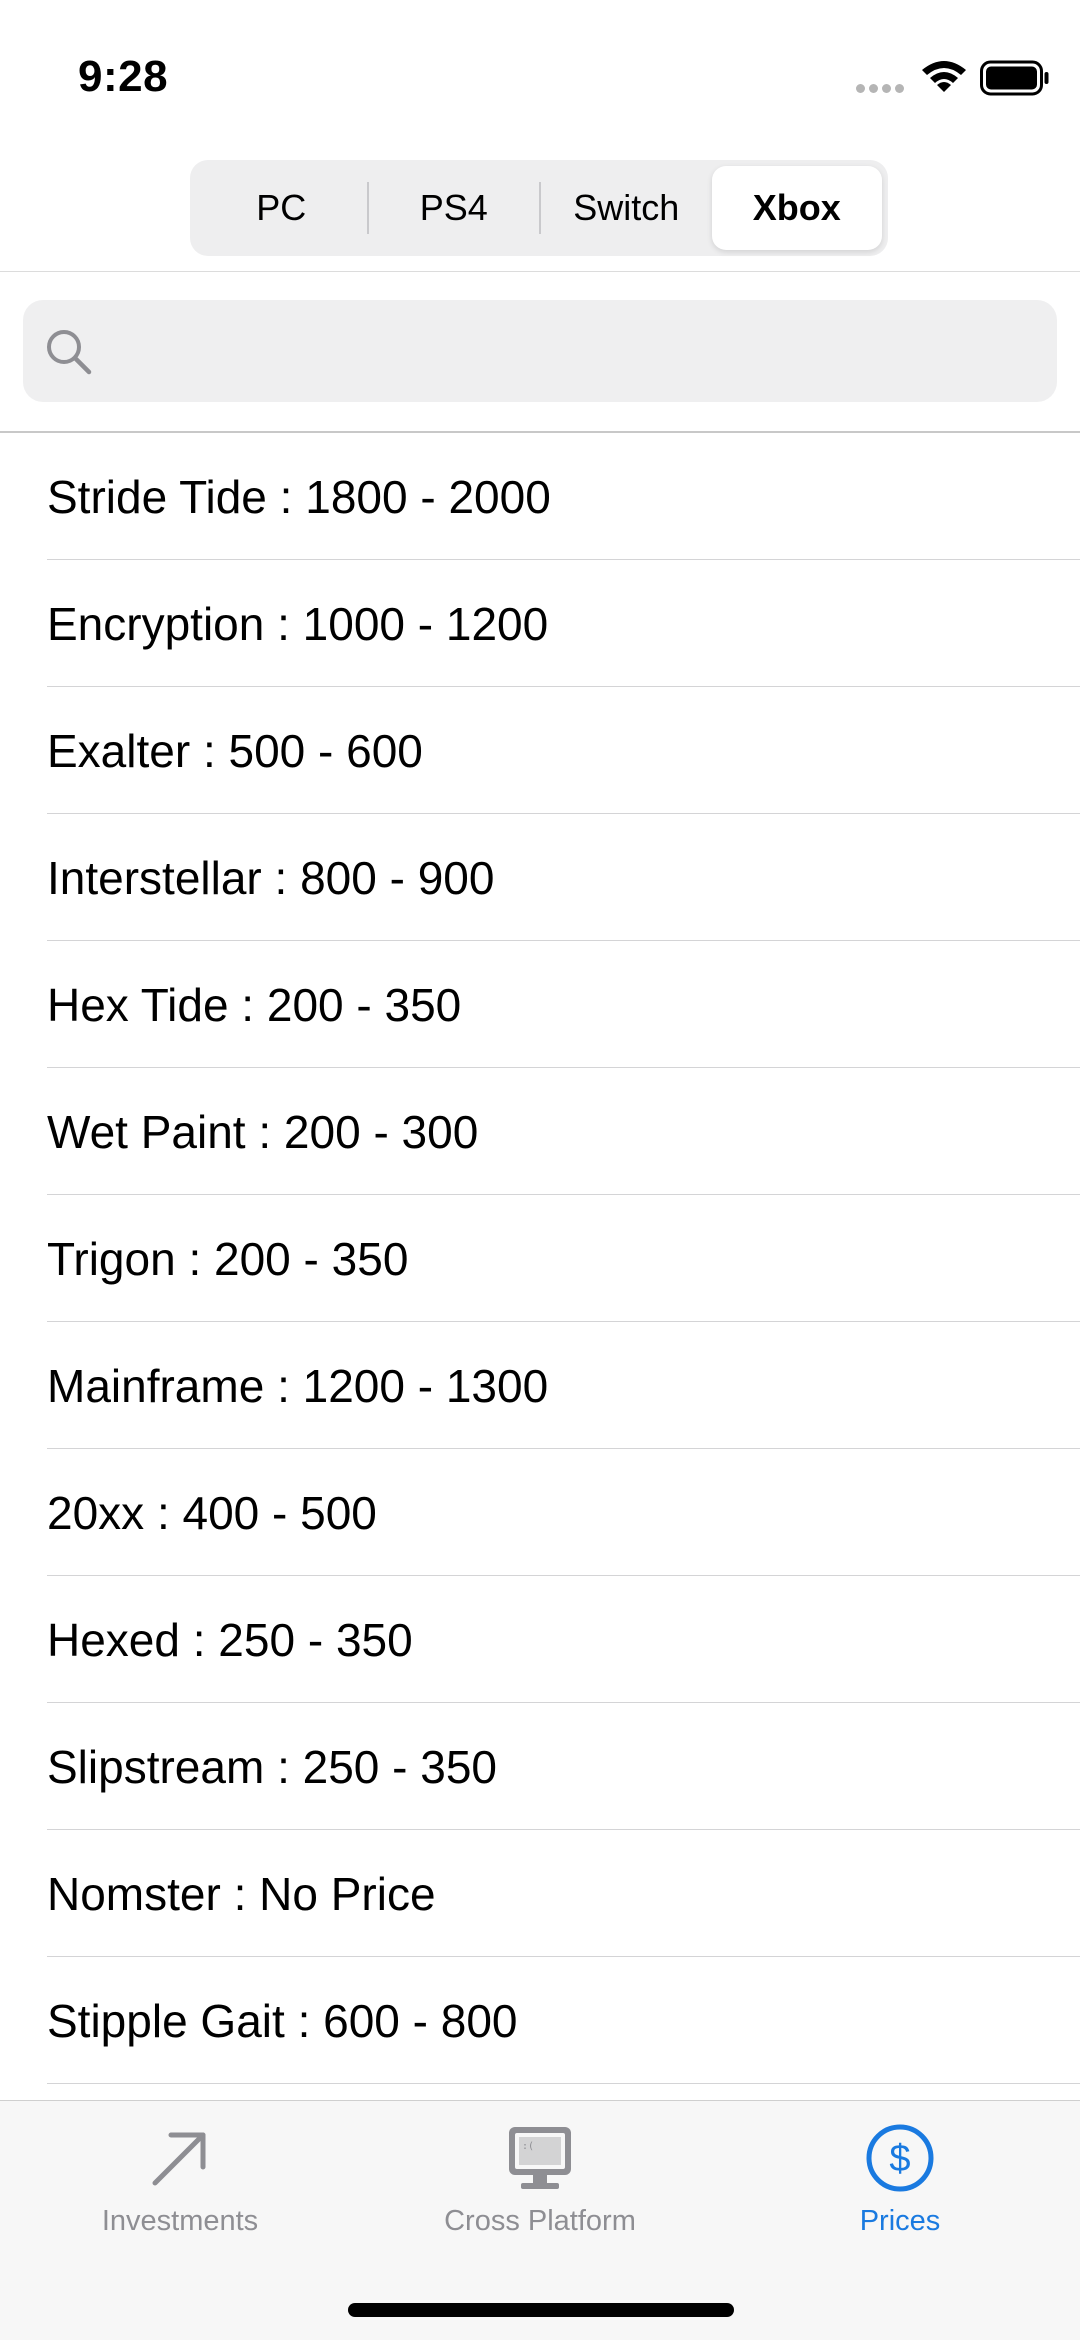 This screenshot has height=2340, width=1080. Describe the element at coordinates (540, 1639) in the screenshot. I see `list-item: Hexed : 250 - 350` at that location.